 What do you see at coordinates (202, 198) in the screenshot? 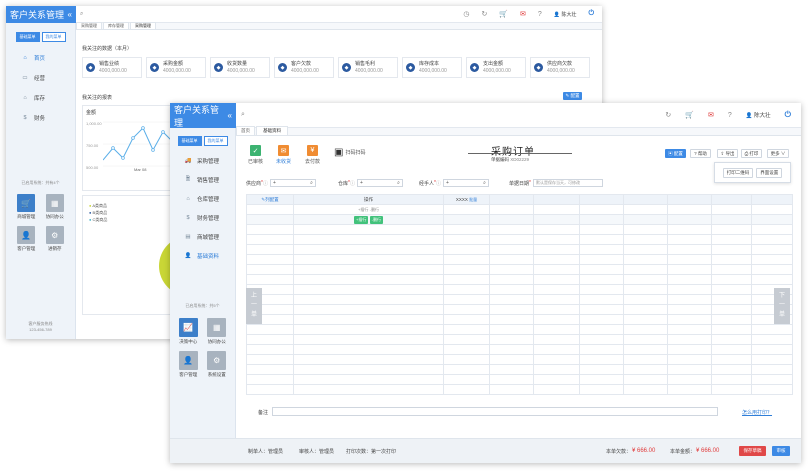
I see `sidebar-item-warehouse: ⌂ 仓库管理` at bounding box center [202, 198].